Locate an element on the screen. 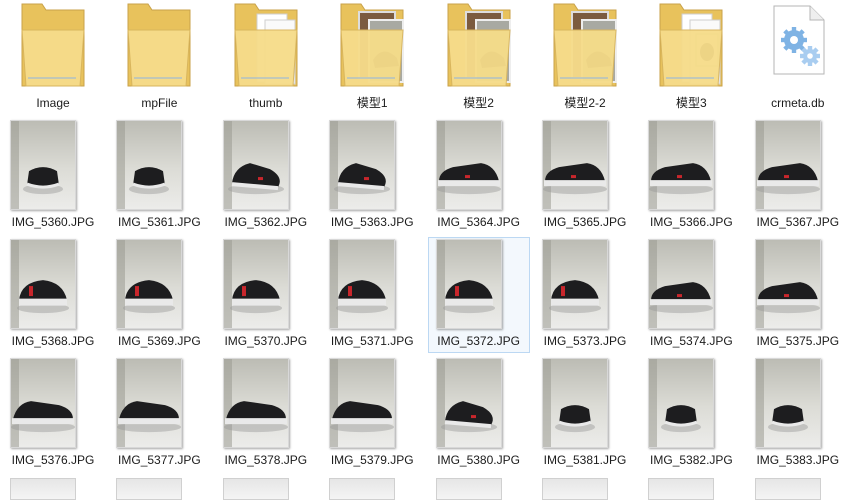 The width and height of the screenshot is (841, 500). image-file-item: IMG_5366.JPG is located at coordinates (691, 176).